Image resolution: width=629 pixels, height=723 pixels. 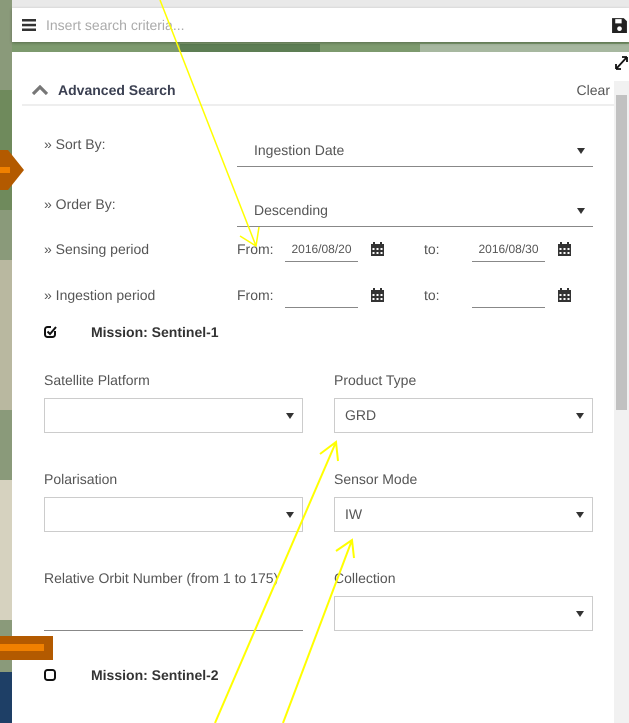 I want to click on dropdown: IW, so click(x=463, y=514).